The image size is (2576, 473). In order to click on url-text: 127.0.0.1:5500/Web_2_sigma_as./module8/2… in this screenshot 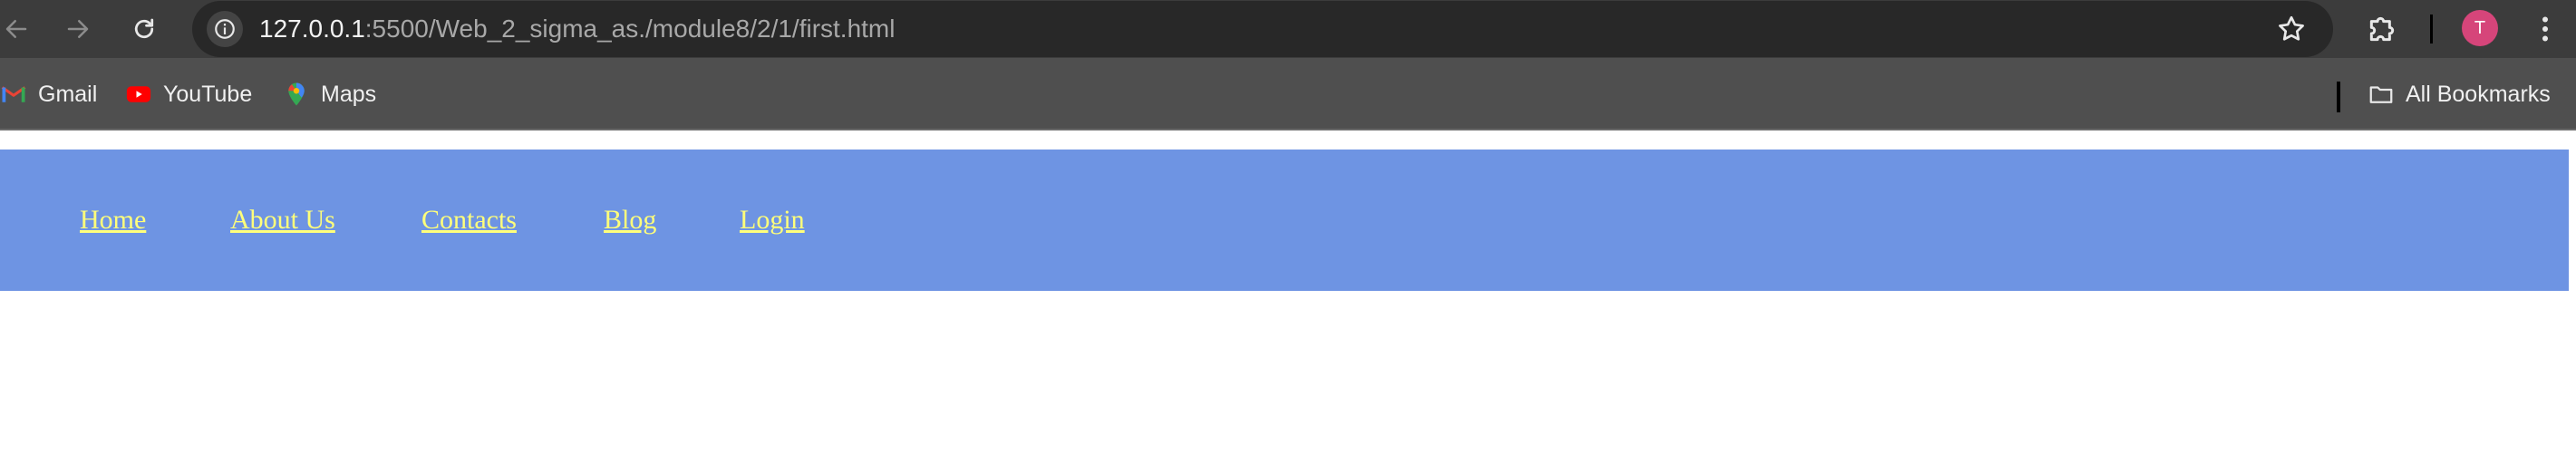, I will do `click(577, 28)`.